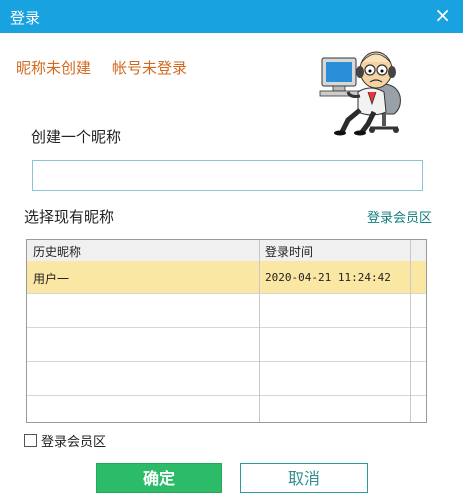  Describe the element at coordinates (360, 93) in the screenshot. I see `mascot-illustration` at that location.